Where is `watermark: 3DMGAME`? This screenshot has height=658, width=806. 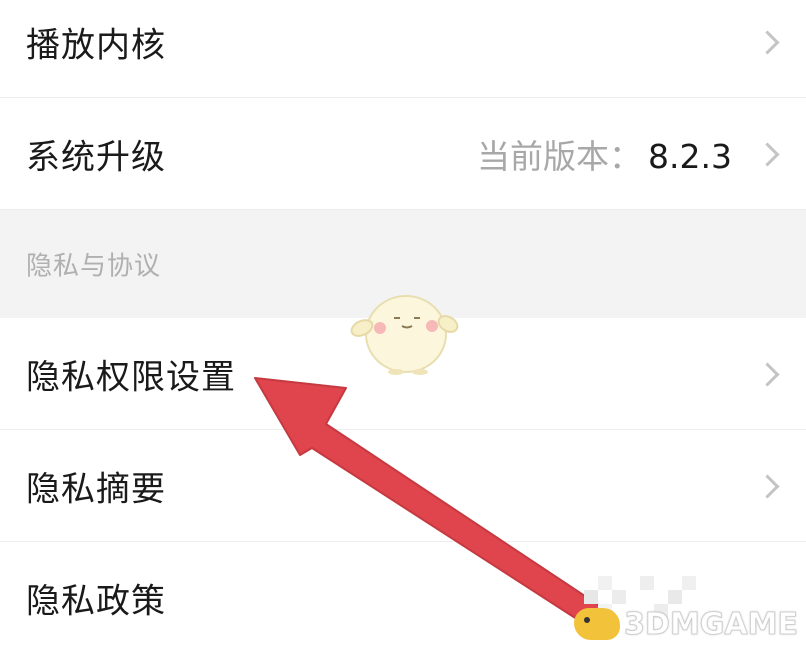 watermark: 3DMGAME is located at coordinates (686, 624).